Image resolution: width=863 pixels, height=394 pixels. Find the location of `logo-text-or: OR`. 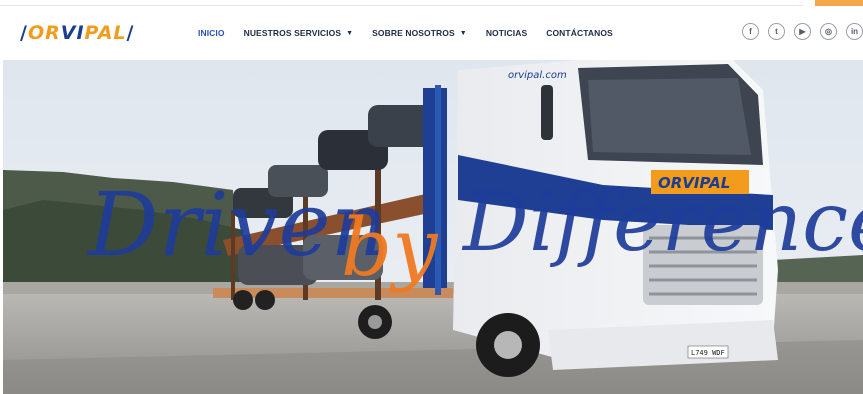

logo-text-or: OR is located at coordinates (44, 33).